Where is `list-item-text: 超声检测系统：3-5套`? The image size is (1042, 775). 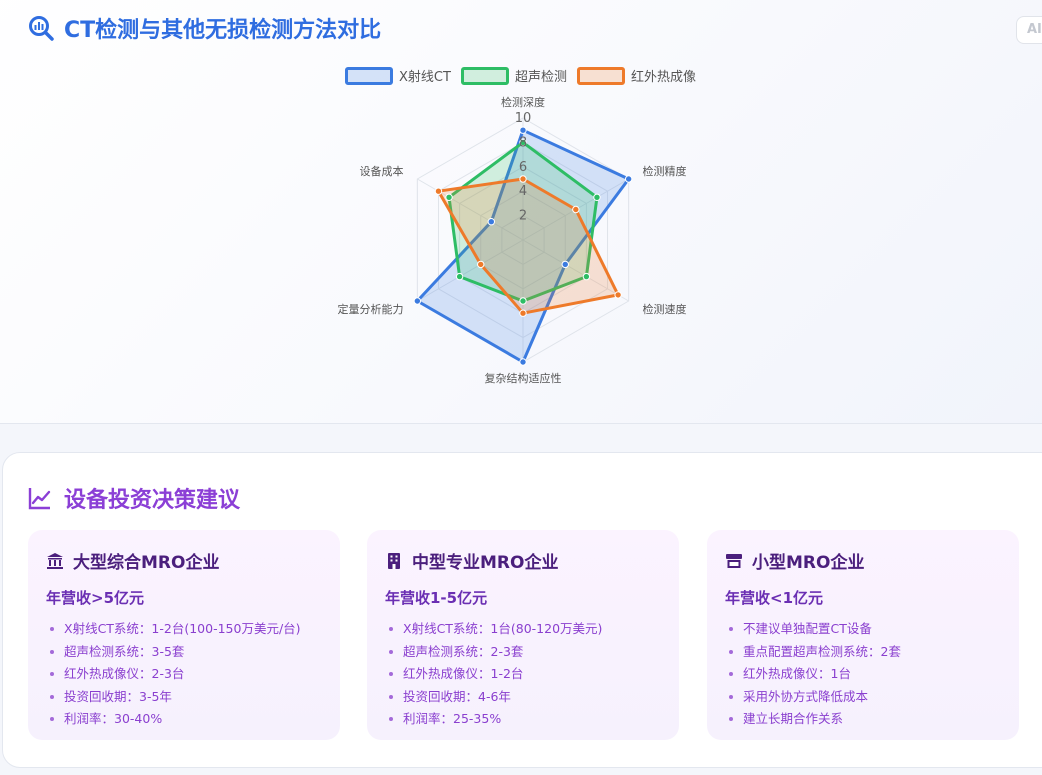 list-item-text: 超声检测系统：3-5套 is located at coordinates (124, 651).